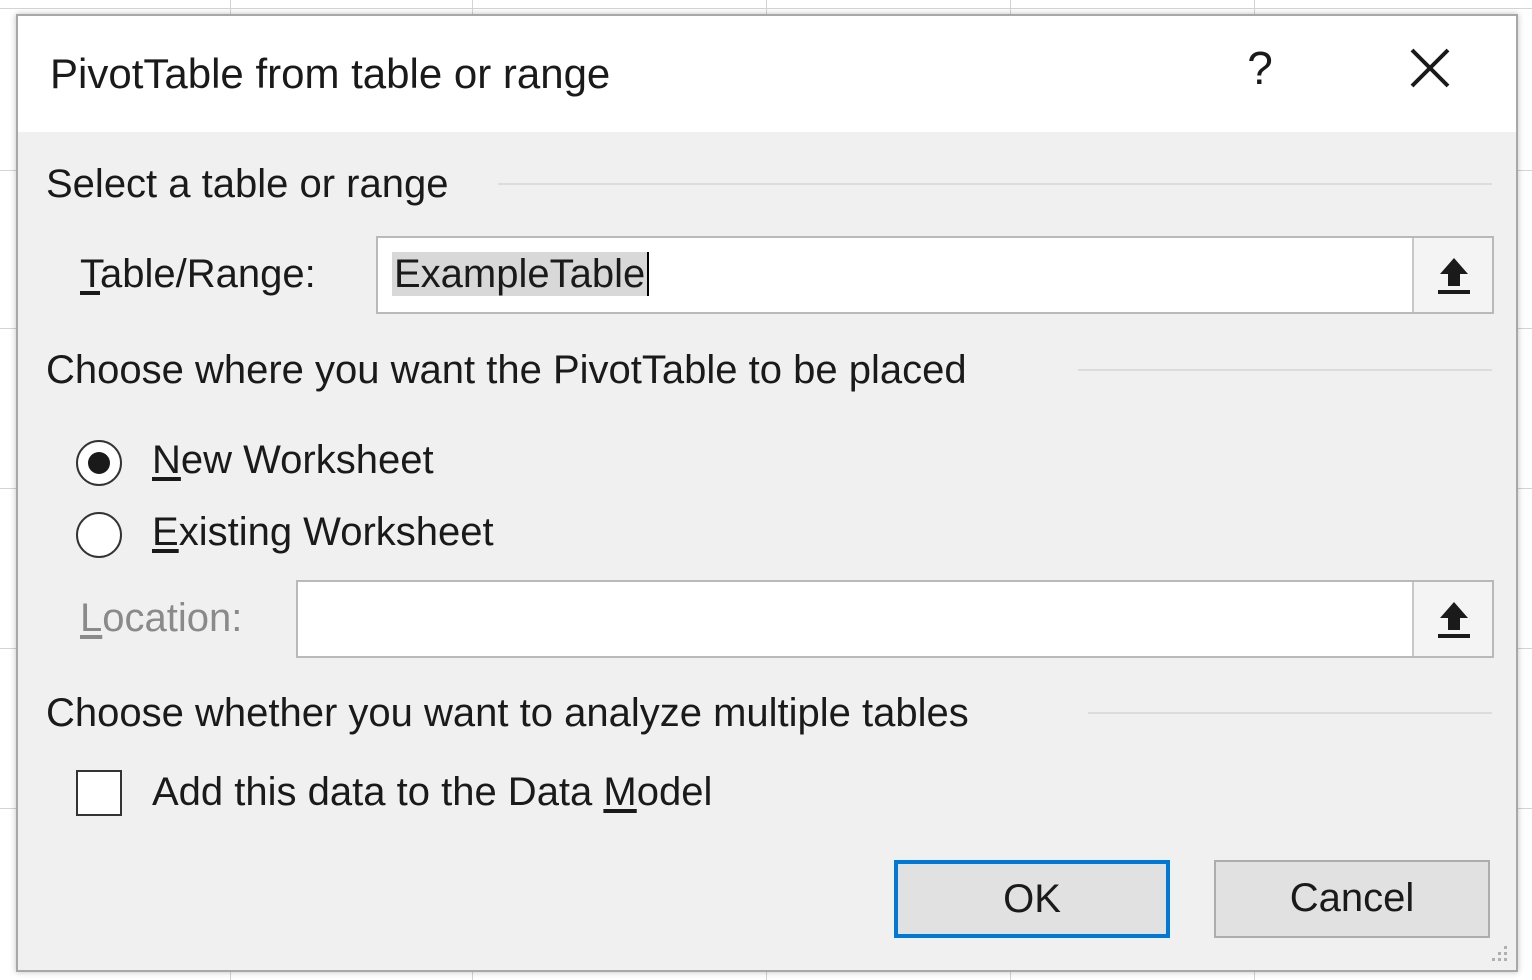 Image resolution: width=1532 pixels, height=980 pixels. I want to click on close-icon, so click(1430, 68).